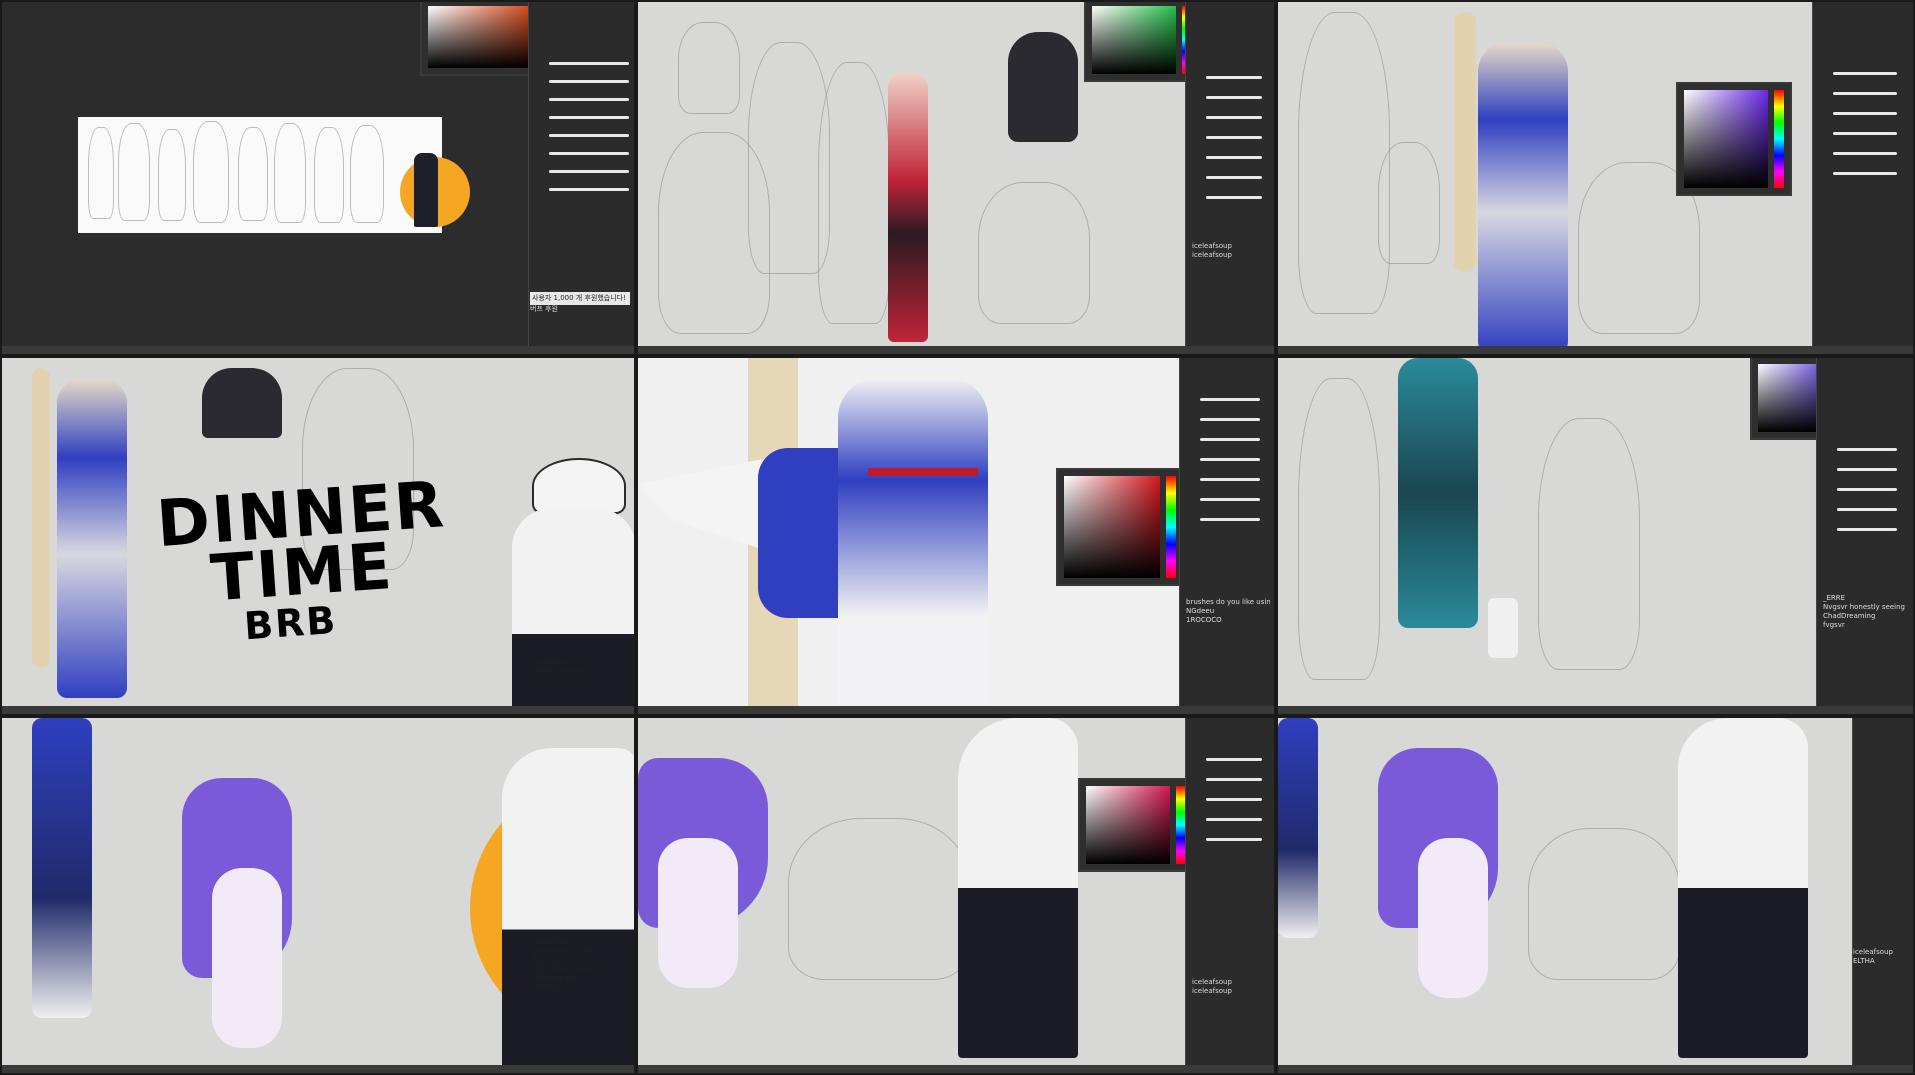 This screenshot has width=1915, height=1075. Describe the element at coordinates (1864, 961) in the screenshot. I see `chat-line: ELTHA` at that location.